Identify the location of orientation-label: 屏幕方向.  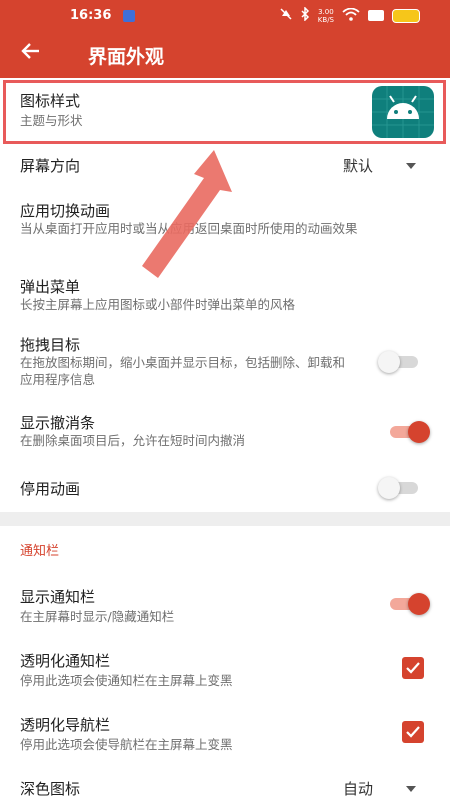
(50, 166).